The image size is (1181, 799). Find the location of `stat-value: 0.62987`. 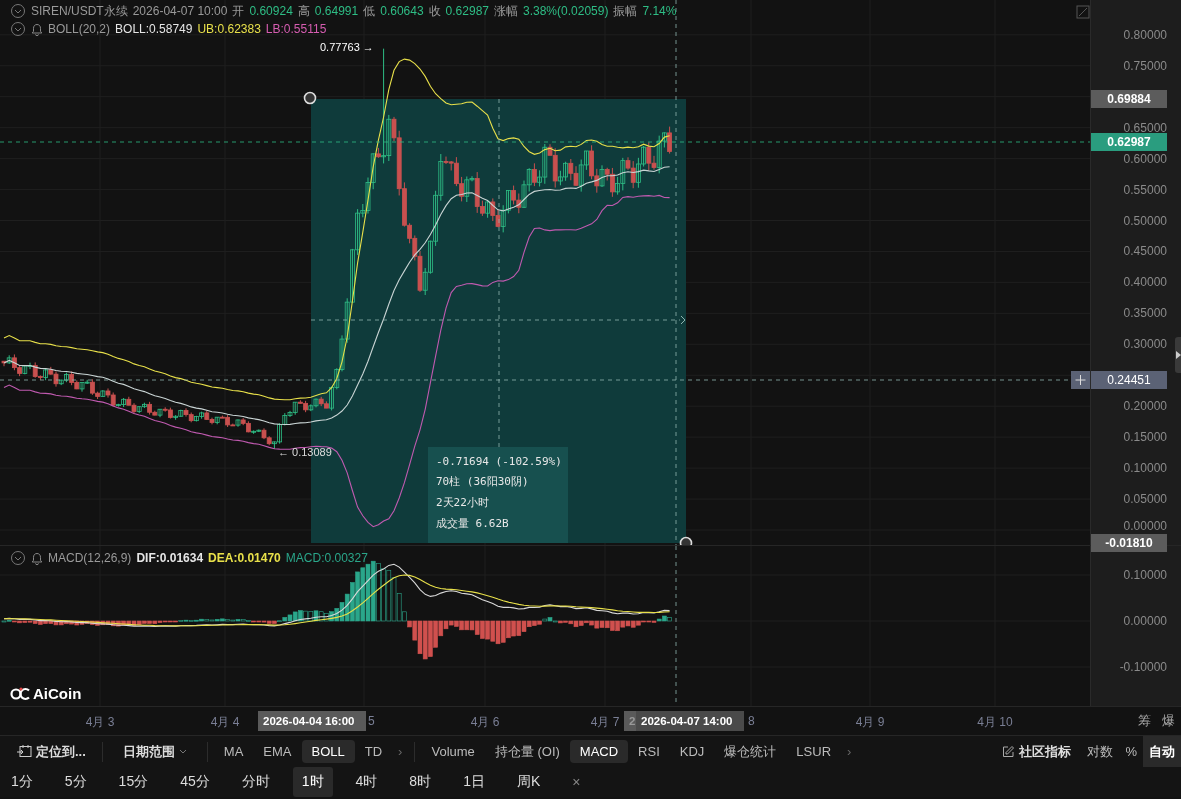

stat-value: 0.62987 is located at coordinates (467, 11).